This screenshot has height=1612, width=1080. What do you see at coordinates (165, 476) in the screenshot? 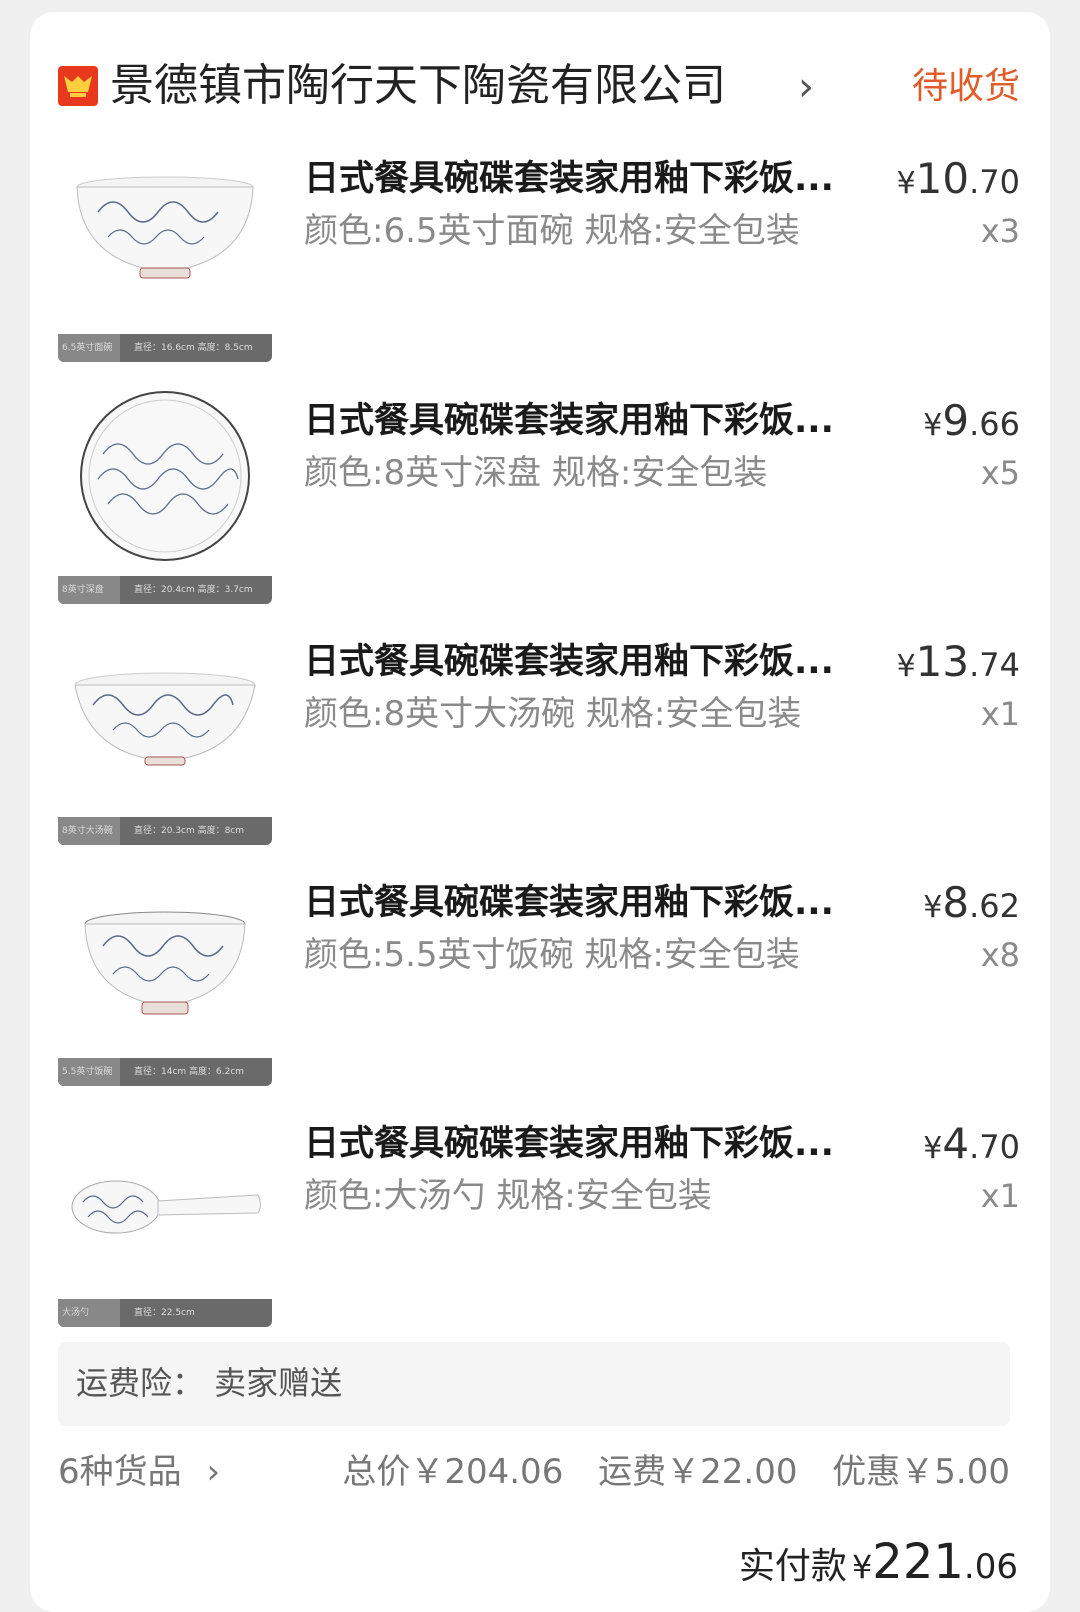
I see `plate-icon` at bounding box center [165, 476].